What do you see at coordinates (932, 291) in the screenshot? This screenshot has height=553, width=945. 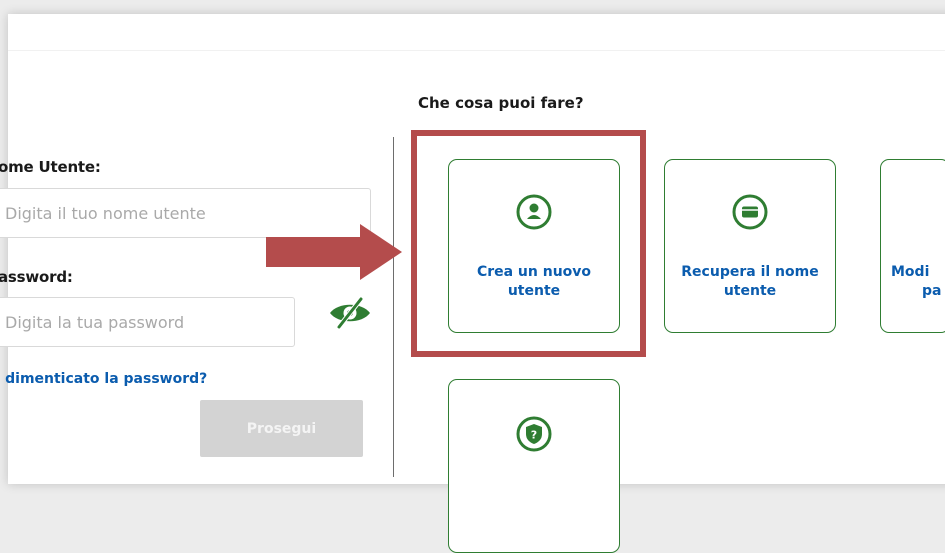 I see `card-label-line: pa` at bounding box center [932, 291].